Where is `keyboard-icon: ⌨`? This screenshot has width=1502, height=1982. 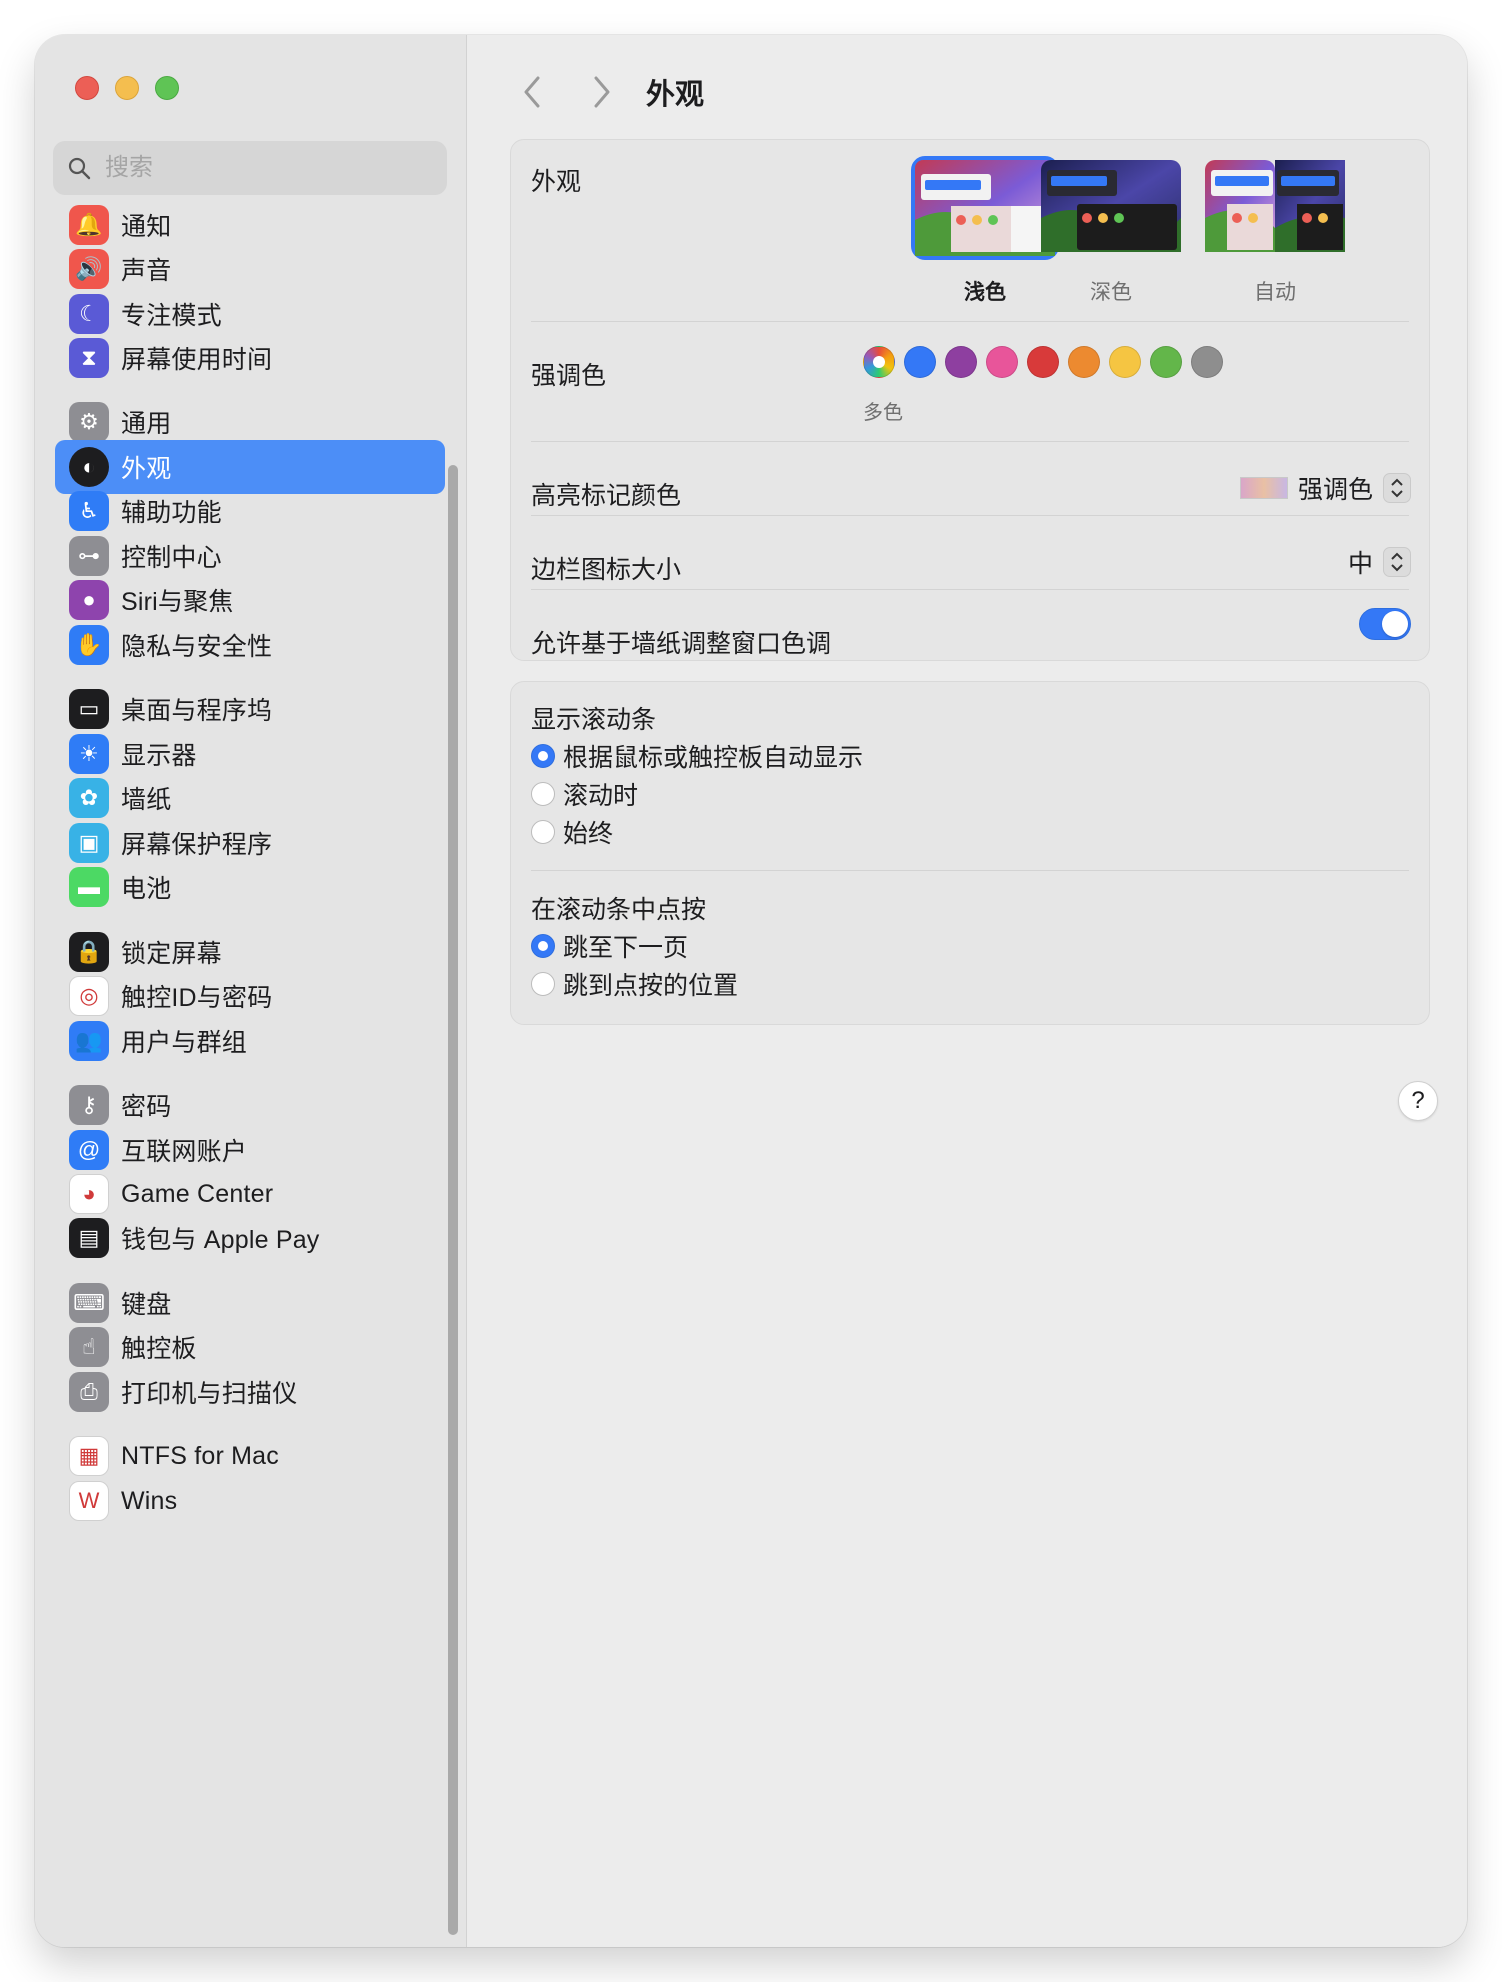 keyboard-icon: ⌨ is located at coordinates (89, 1303).